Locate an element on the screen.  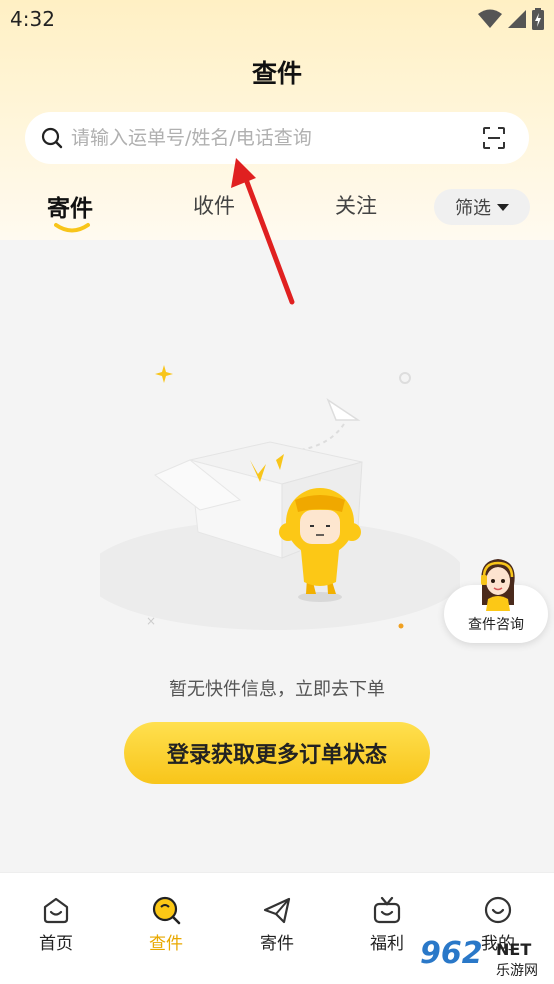
nav-track: 查件 is located at coordinates (166, 924).